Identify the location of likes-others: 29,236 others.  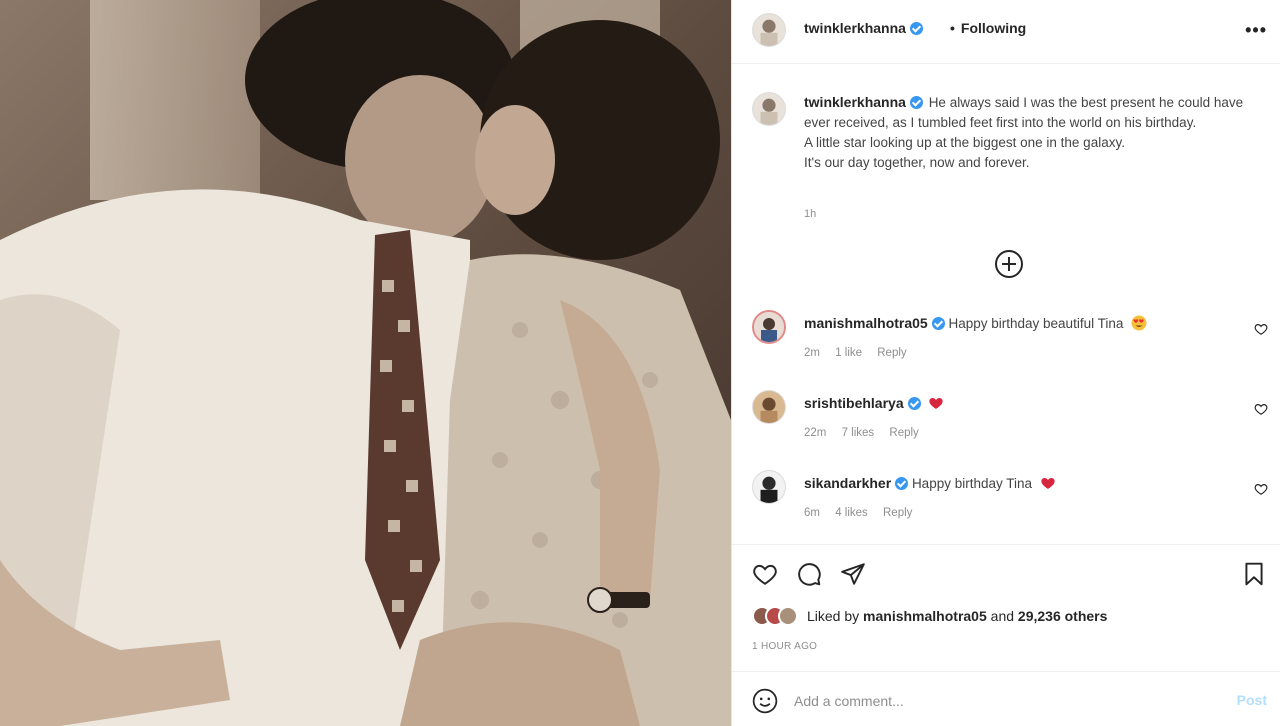
(1063, 616).